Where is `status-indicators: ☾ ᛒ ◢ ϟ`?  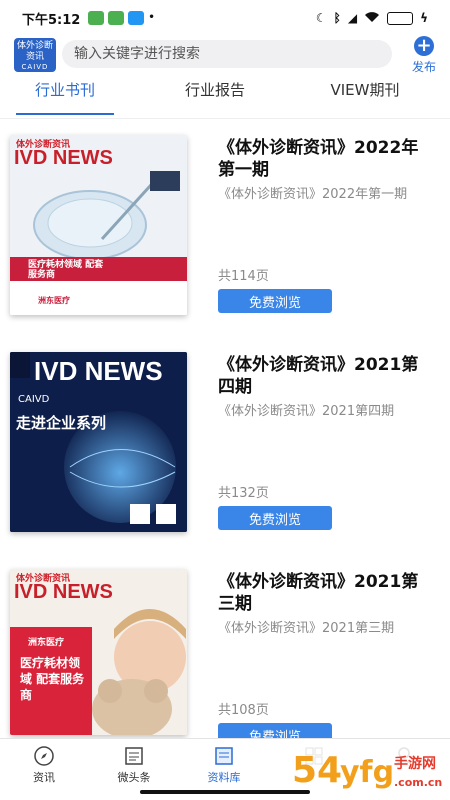 status-indicators: ☾ ᛒ ◢ ϟ is located at coordinates (372, 18).